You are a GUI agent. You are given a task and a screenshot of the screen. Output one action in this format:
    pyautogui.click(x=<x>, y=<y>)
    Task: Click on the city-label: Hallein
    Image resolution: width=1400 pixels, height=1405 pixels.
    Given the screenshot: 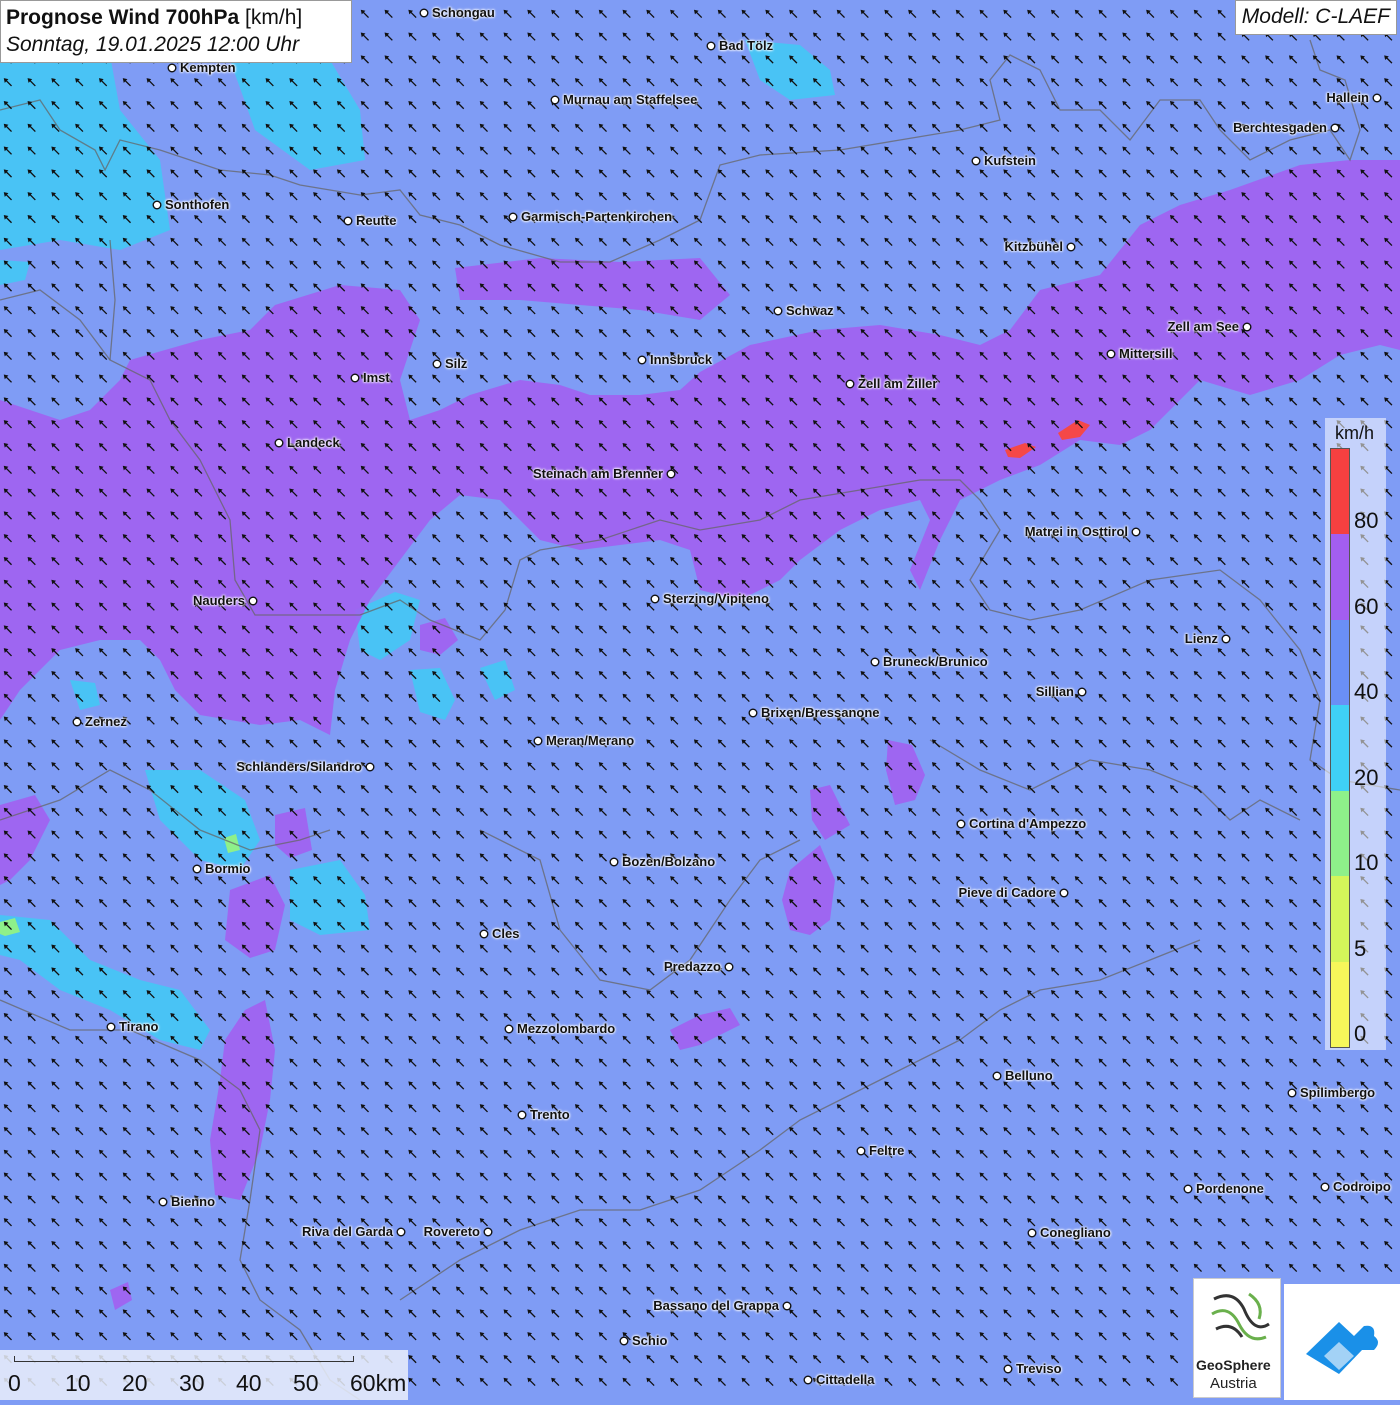 What is the action you would take?
    pyautogui.click(x=1347, y=97)
    